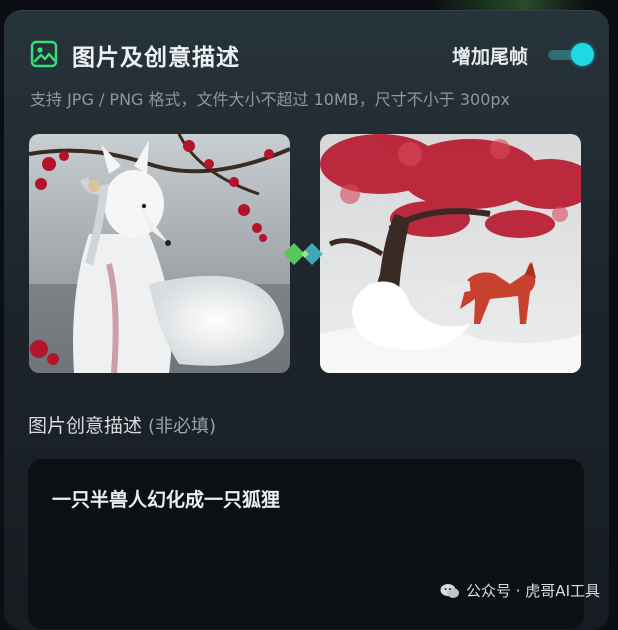  What do you see at coordinates (166, 500) in the screenshot?
I see `prompt-text: 一只半兽人幻化成一只狐狸` at bounding box center [166, 500].